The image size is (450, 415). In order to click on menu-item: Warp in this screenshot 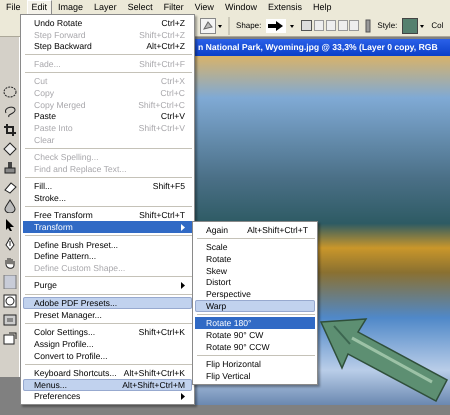, I will do `click(255, 306)`.